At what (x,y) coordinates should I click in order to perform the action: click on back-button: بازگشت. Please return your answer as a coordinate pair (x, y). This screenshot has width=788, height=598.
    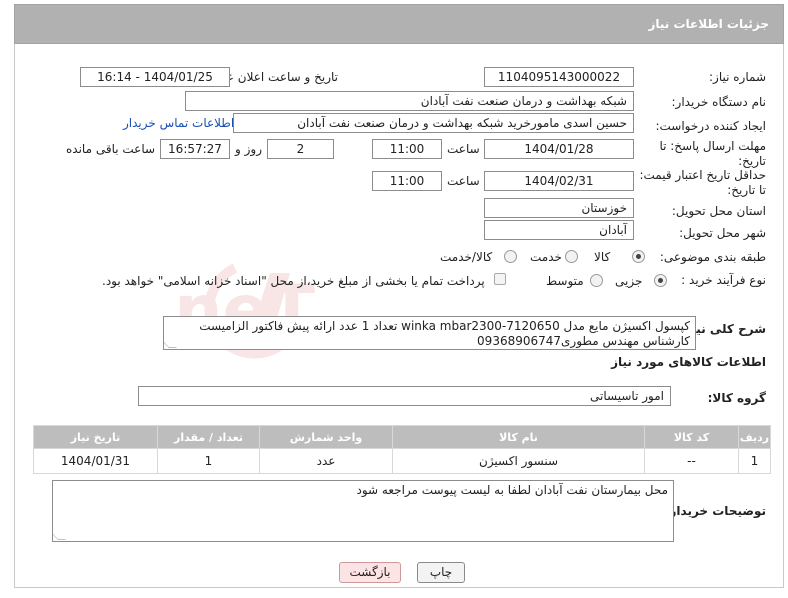
    Looking at the image, I should click on (370, 572).